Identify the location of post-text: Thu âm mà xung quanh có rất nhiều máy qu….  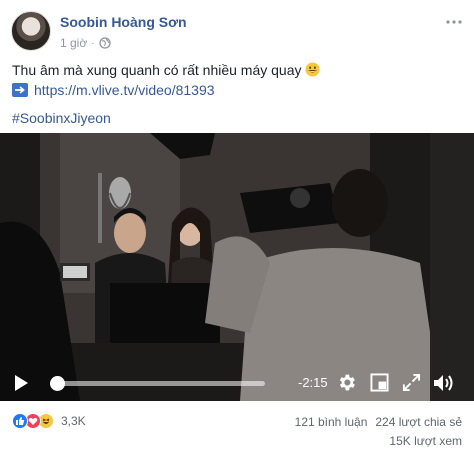
(166, 70).